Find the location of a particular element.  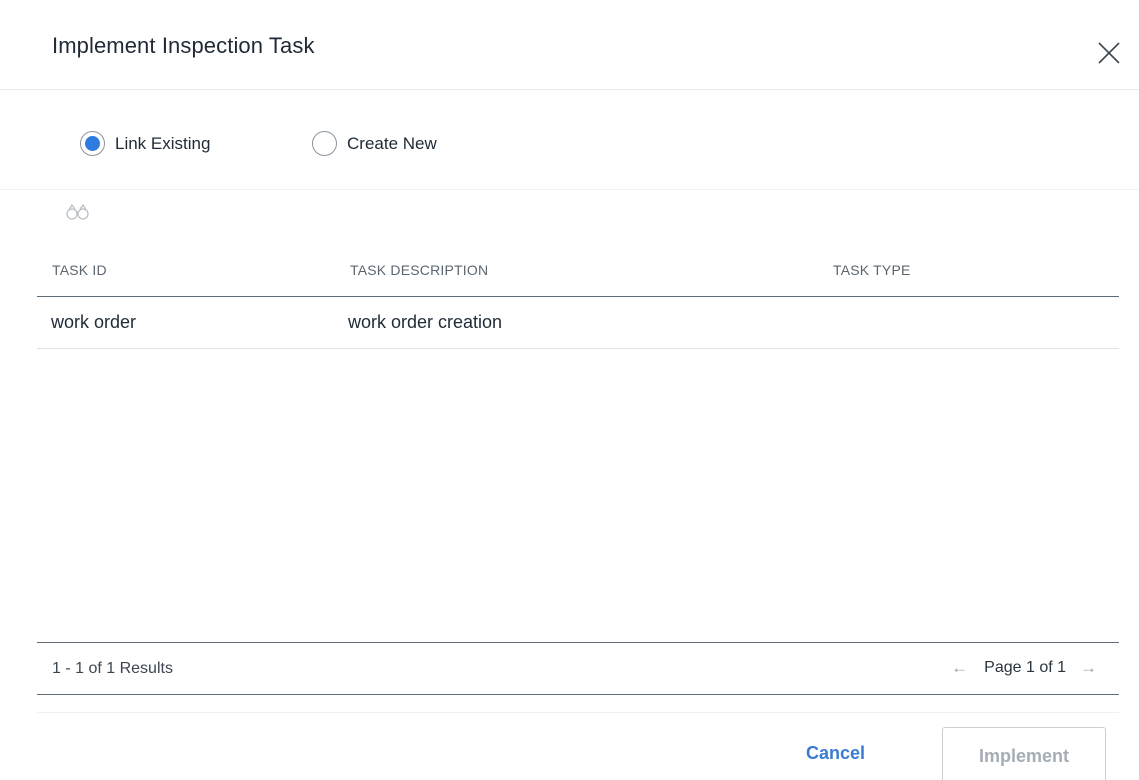

close-icon-svg is located at coordinates (1109, 53).